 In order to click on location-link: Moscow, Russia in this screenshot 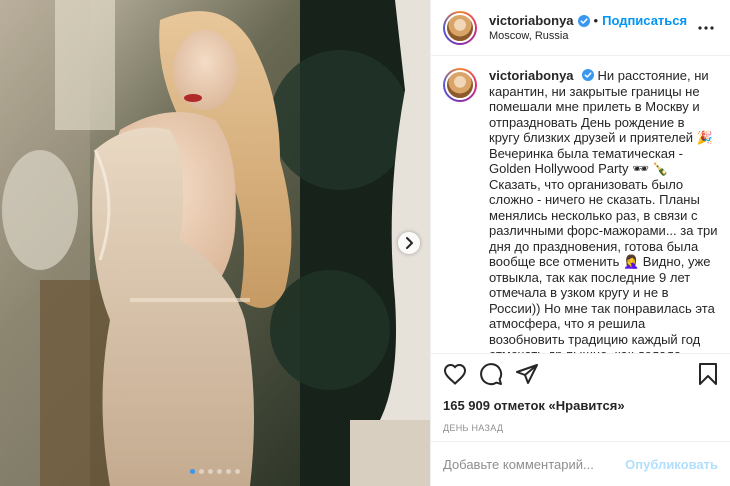, I will do `click(591, 36)`.